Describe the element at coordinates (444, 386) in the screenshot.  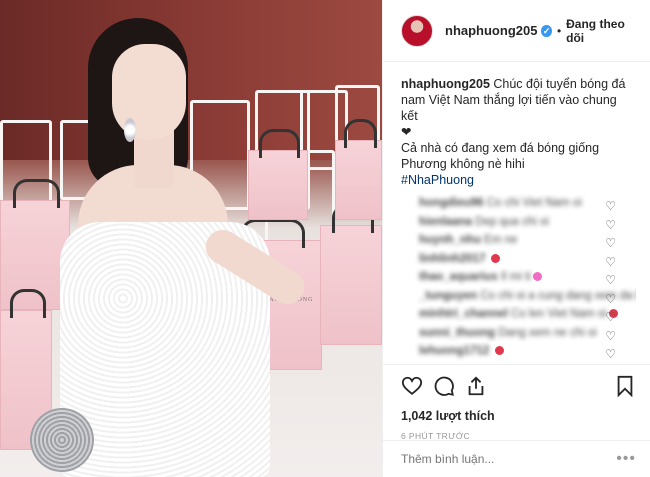
I see `comment-bubble-icon` at that location.